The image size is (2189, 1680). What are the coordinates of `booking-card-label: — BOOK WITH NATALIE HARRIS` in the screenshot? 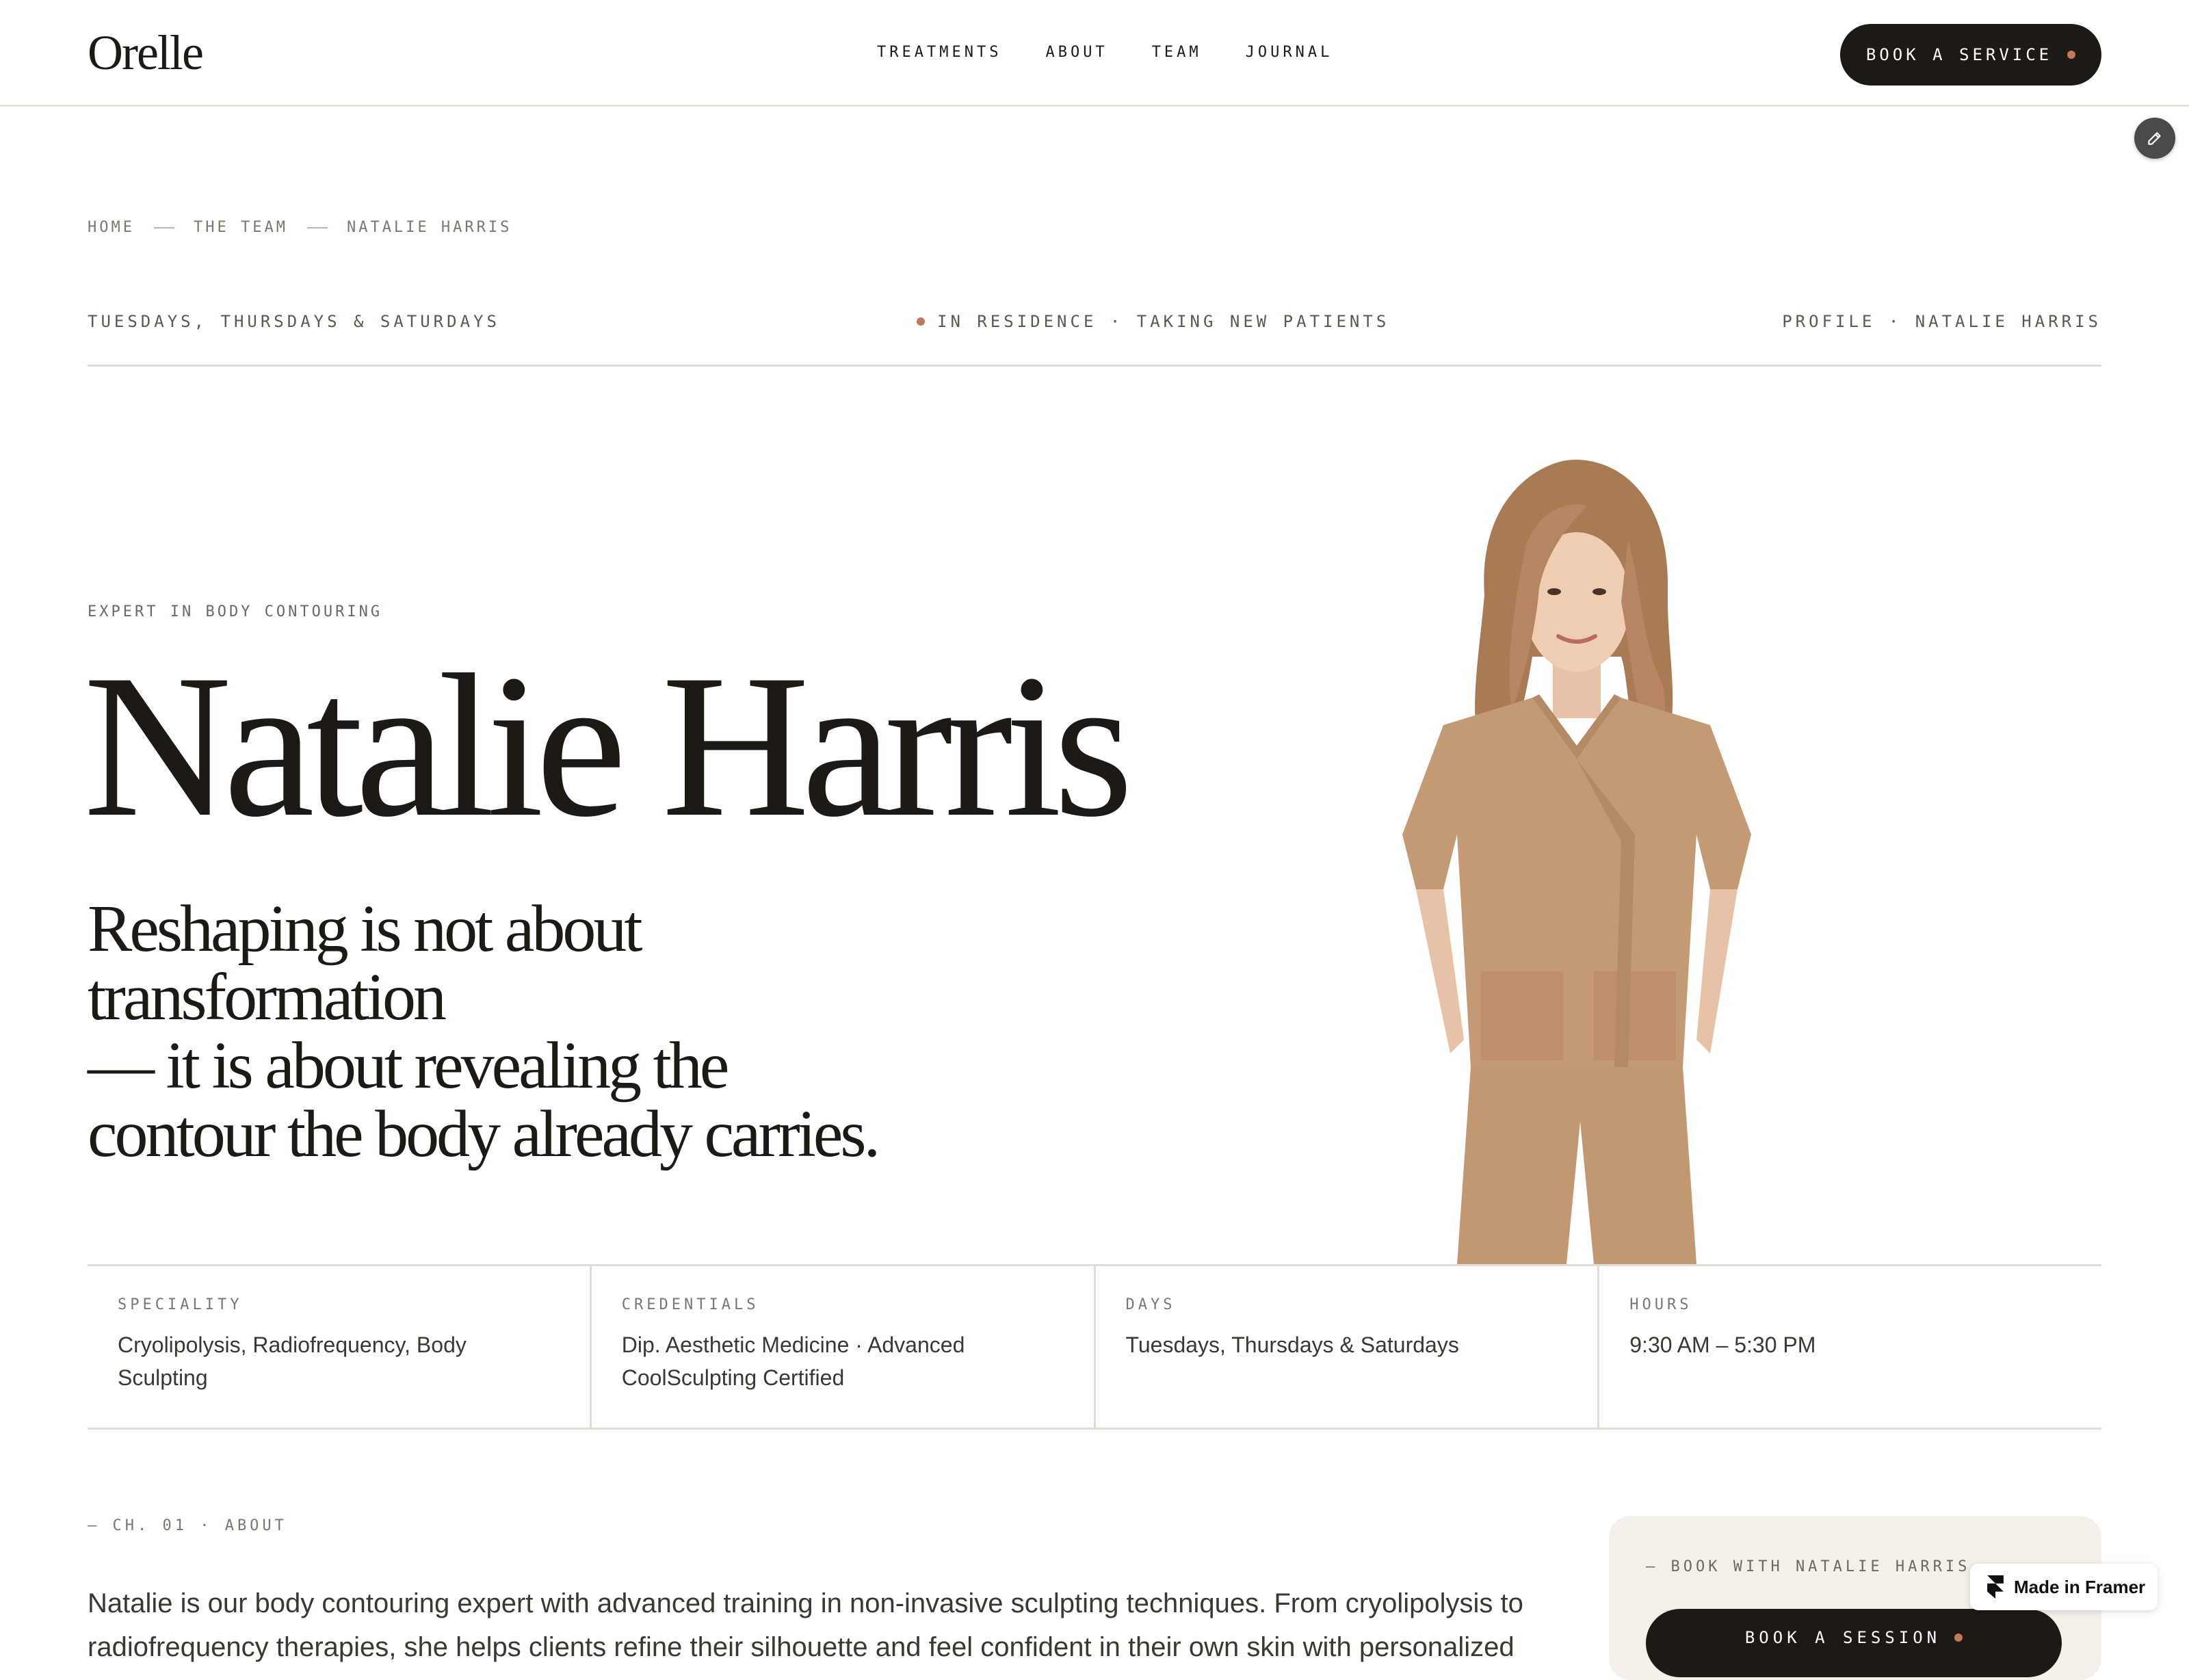 It's located at (1808, 1566).